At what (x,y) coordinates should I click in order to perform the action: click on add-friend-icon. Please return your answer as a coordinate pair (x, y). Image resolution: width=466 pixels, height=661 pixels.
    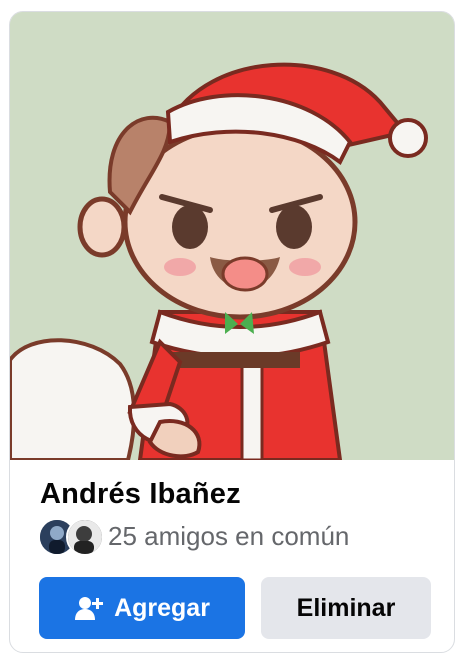
    Looking at the image, I should click on (89, 608).